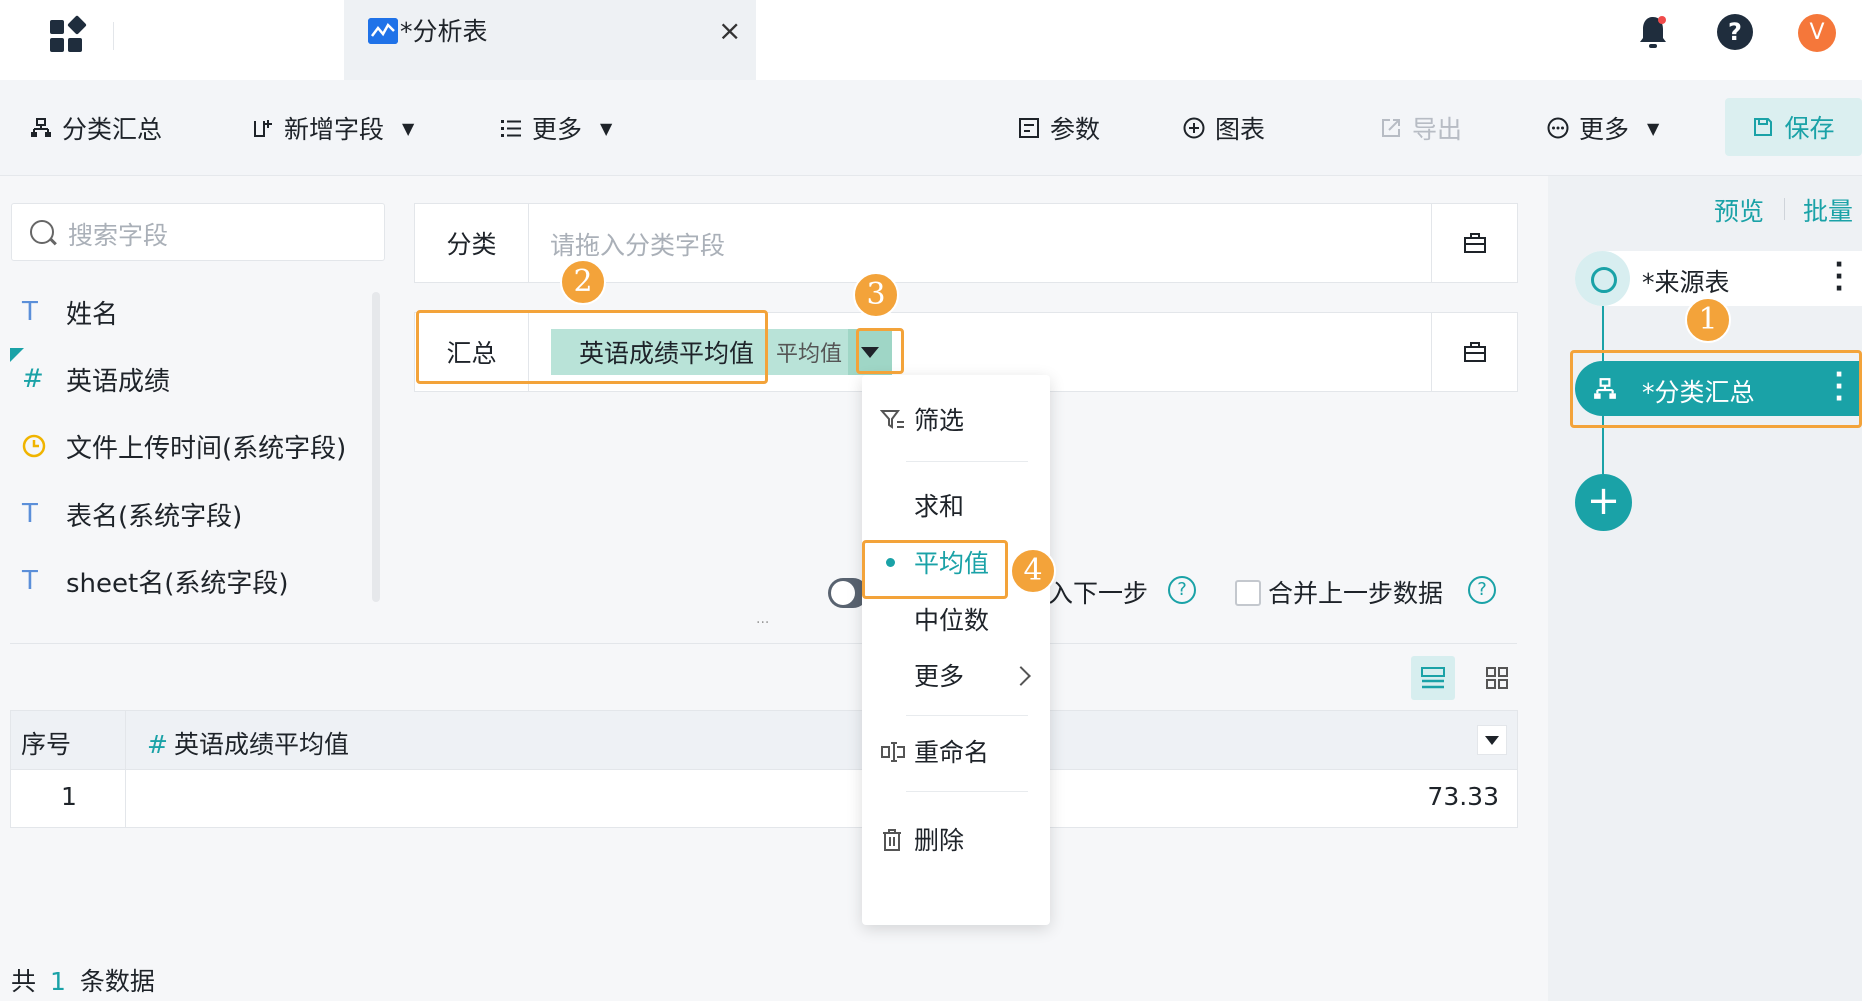 The image size is (1862, 1001). Describe the element at coordinates (70, 312) in the screenshot. I see `field-item: T 姓名` at that location.